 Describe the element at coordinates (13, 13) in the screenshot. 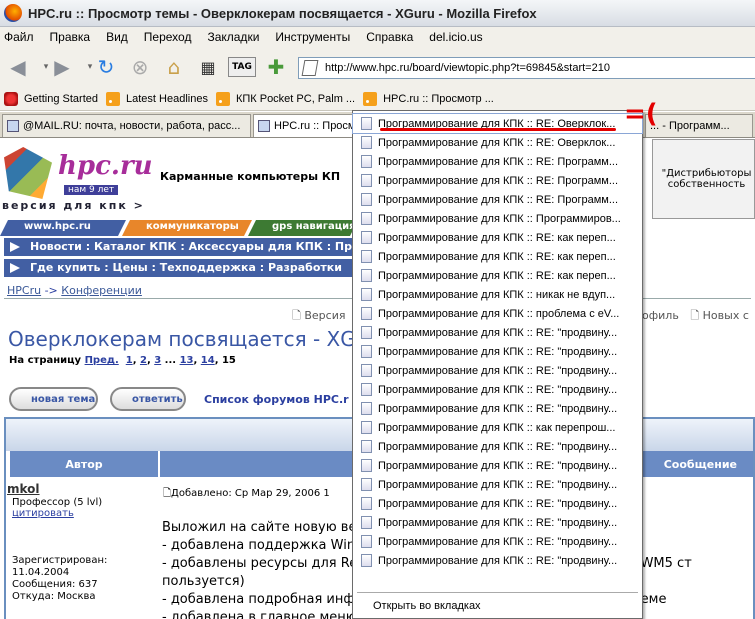

I see `firefox-icon` at that location.